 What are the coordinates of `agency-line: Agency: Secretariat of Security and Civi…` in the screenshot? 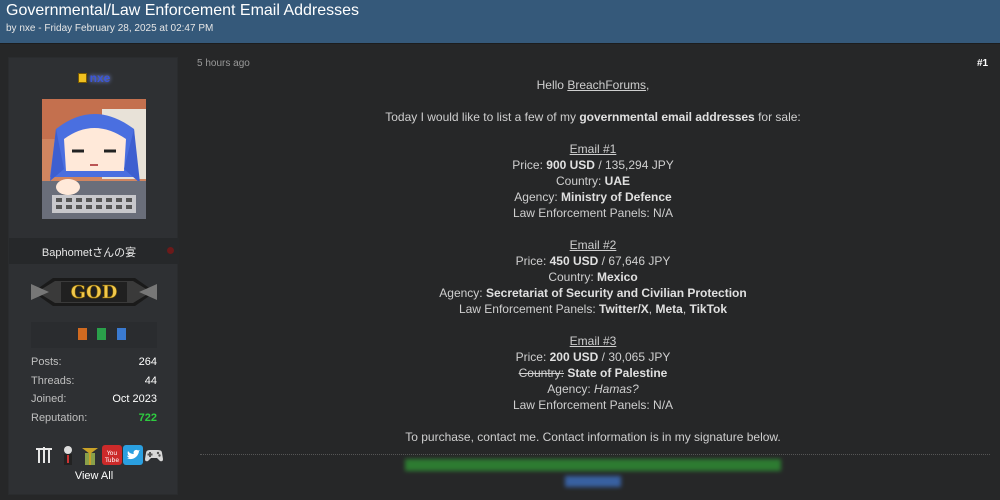 It's located at (593, 293).